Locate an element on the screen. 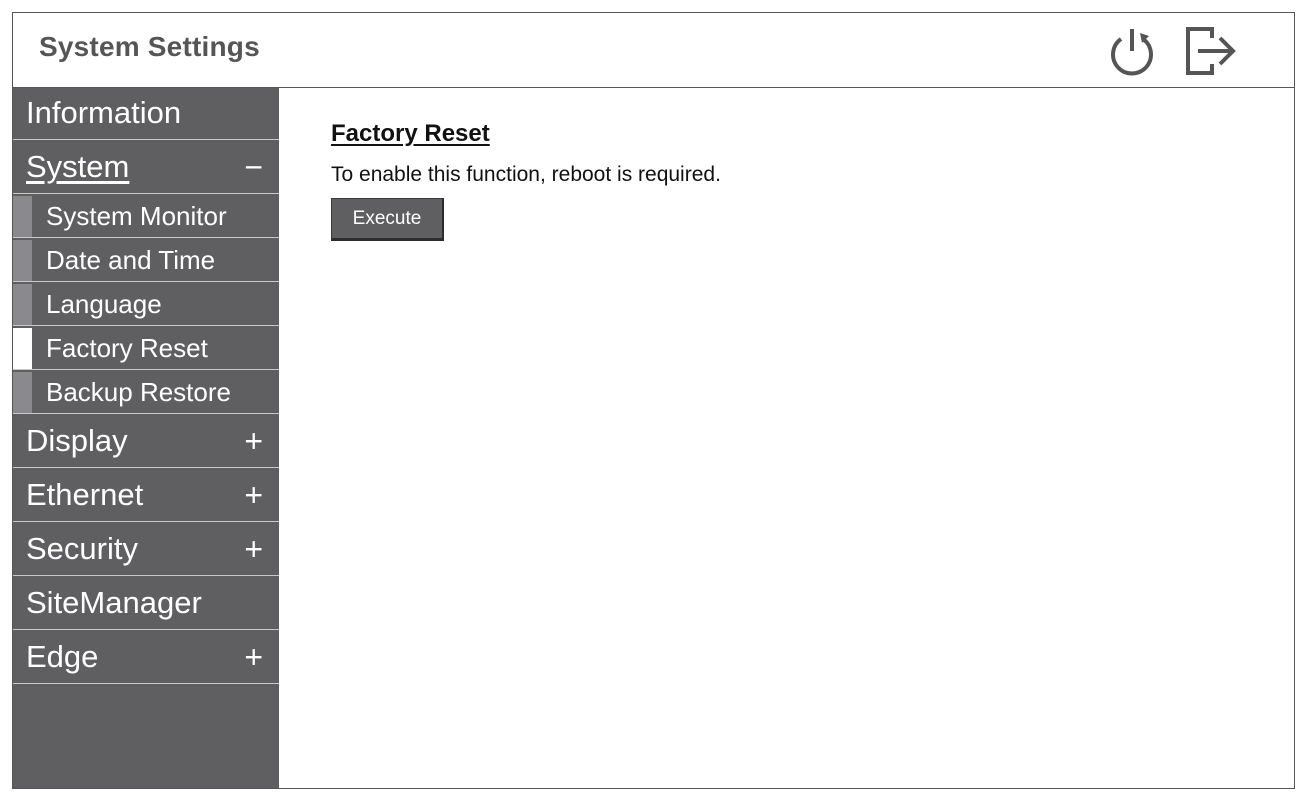 The width and height of the screenshot is (1306, 797). logout-icon is located at coordinates (1210, 51).